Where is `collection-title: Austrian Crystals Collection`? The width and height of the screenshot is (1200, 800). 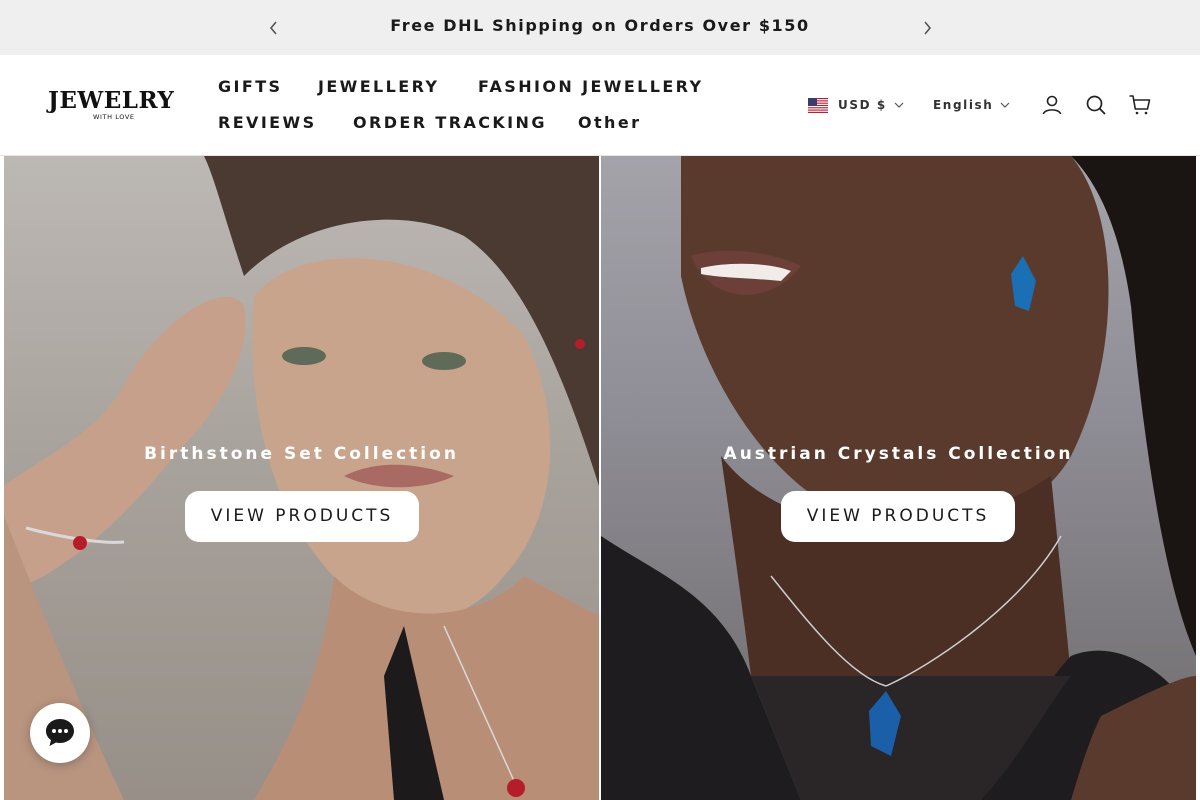 collection-title: Austrian Crystals Collection is located at coordinates (898, 454).